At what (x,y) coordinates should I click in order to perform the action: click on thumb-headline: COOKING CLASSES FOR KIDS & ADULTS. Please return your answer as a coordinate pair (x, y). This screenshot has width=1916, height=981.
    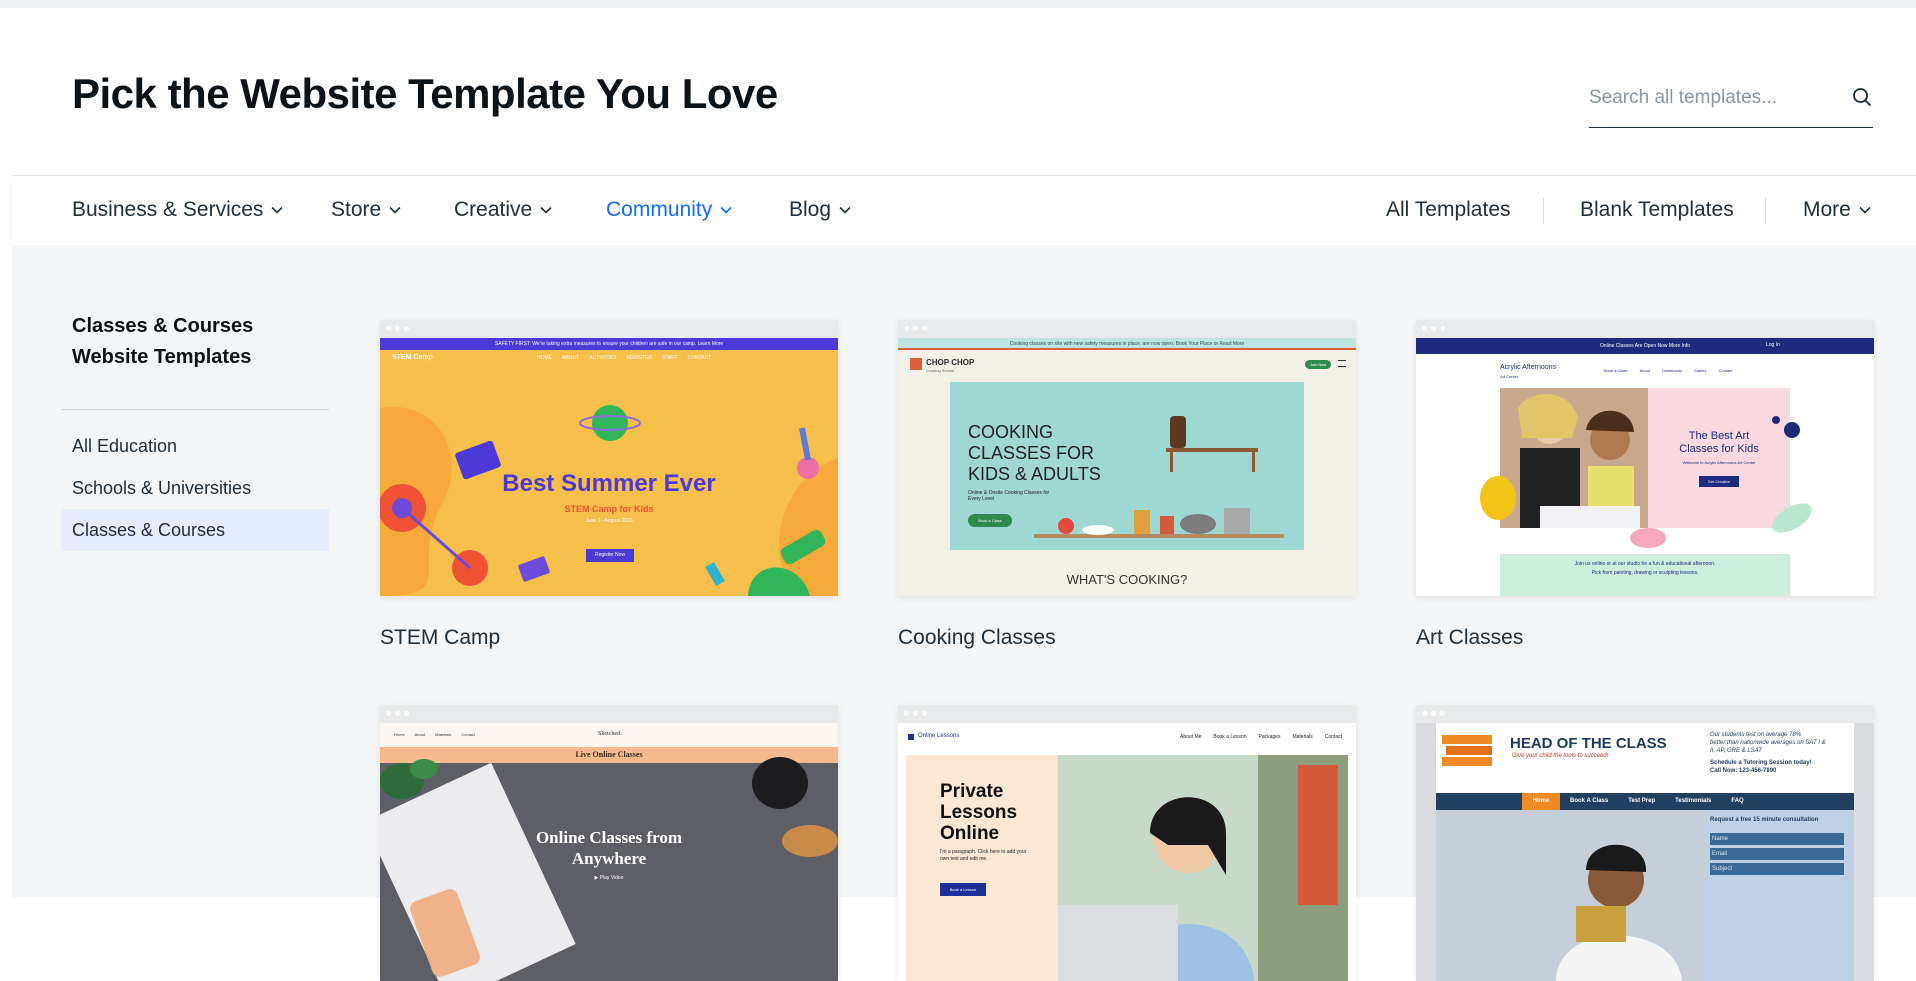
    Looking at the image, I should click on (1034, 453).